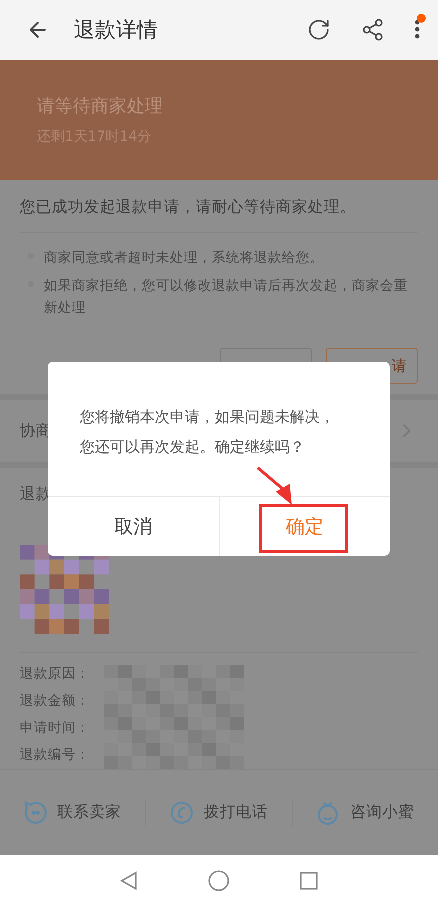 This screenshot has height=906, width=438. Describe the element at coordinates (219, 206) in the screenshot. I see `notice-message: 您已成功发起退款申请，请耐心等待商家处理。` at that location.